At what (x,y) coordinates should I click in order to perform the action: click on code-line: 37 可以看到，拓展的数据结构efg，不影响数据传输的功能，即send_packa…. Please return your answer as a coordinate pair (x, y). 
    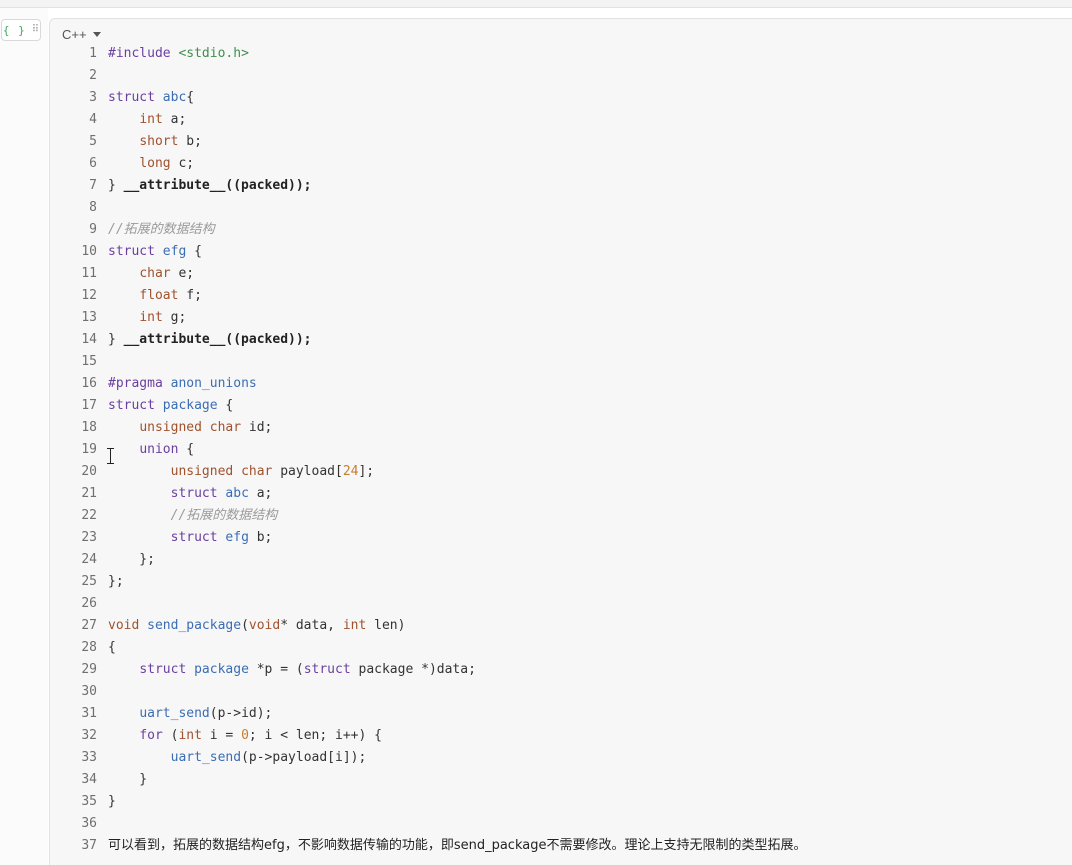
    Looking at the image, I should click on (561, 846).